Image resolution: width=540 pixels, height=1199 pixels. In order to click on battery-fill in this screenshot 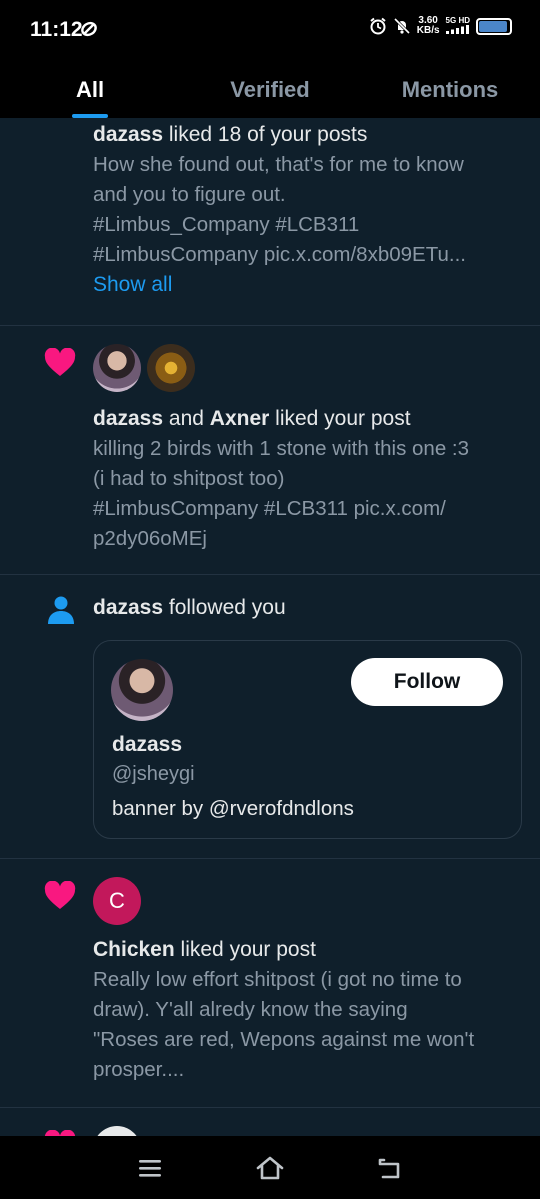, I will do `click(493, 26)`.